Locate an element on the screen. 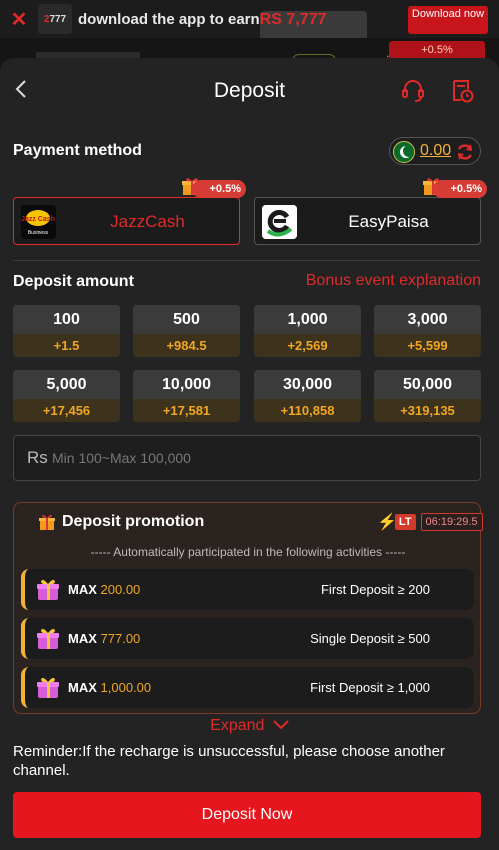 The height and width of the screenshot is (850, 499). deposit-now-button: Deposit Now is located at coordinates (247, 815).